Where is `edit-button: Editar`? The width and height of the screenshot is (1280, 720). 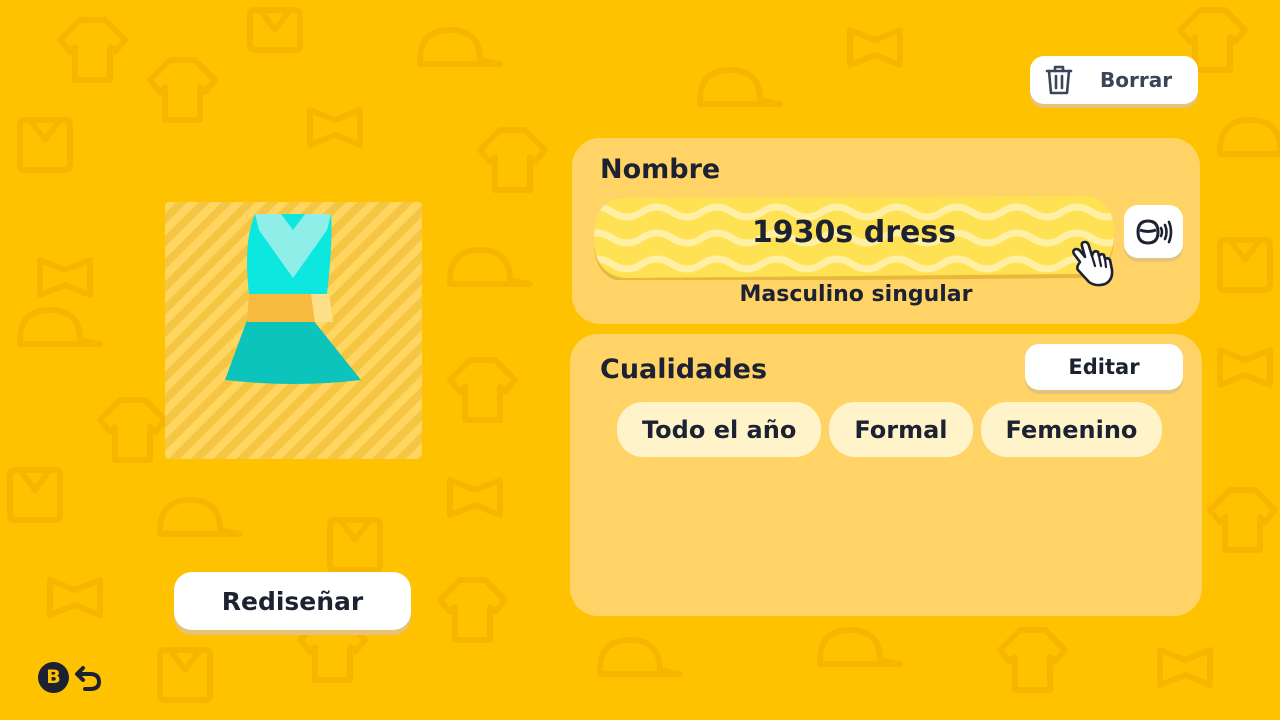 edit-button: Editar is located at coordinates (1104, 367).